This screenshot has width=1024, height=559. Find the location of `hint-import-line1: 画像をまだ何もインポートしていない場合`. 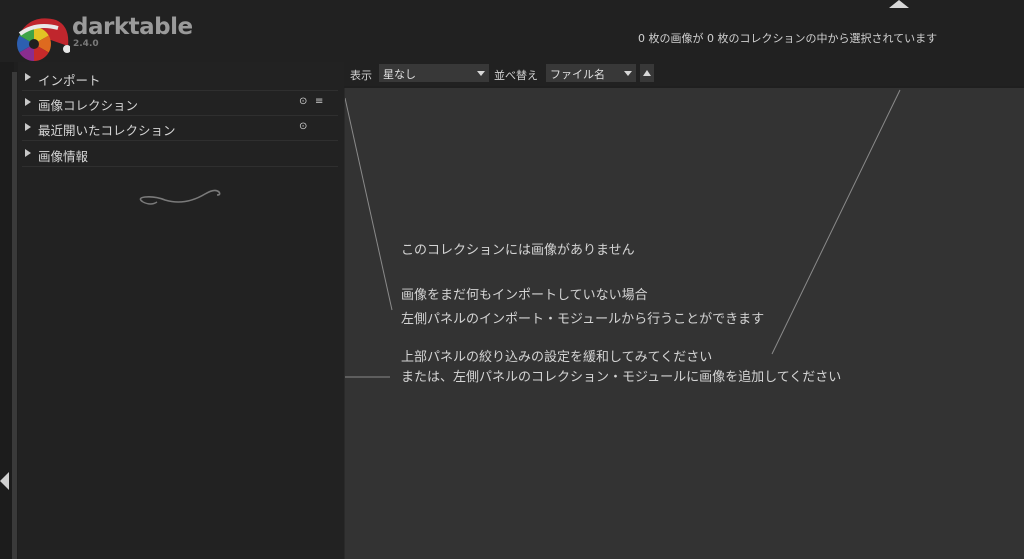

hint-import-line1: 画像をまだ何もインポートしていない場合 is located at coordinates (524, 295).